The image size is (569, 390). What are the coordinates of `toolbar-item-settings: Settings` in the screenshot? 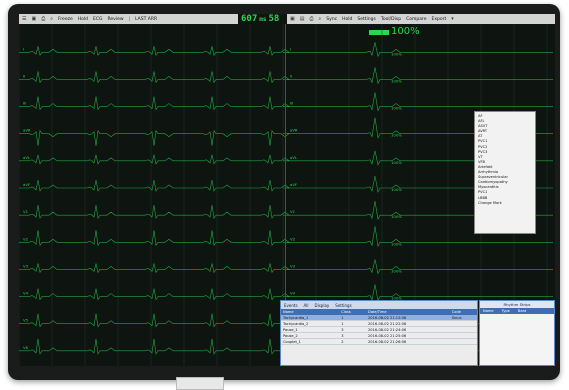 It's located at (366, 19).